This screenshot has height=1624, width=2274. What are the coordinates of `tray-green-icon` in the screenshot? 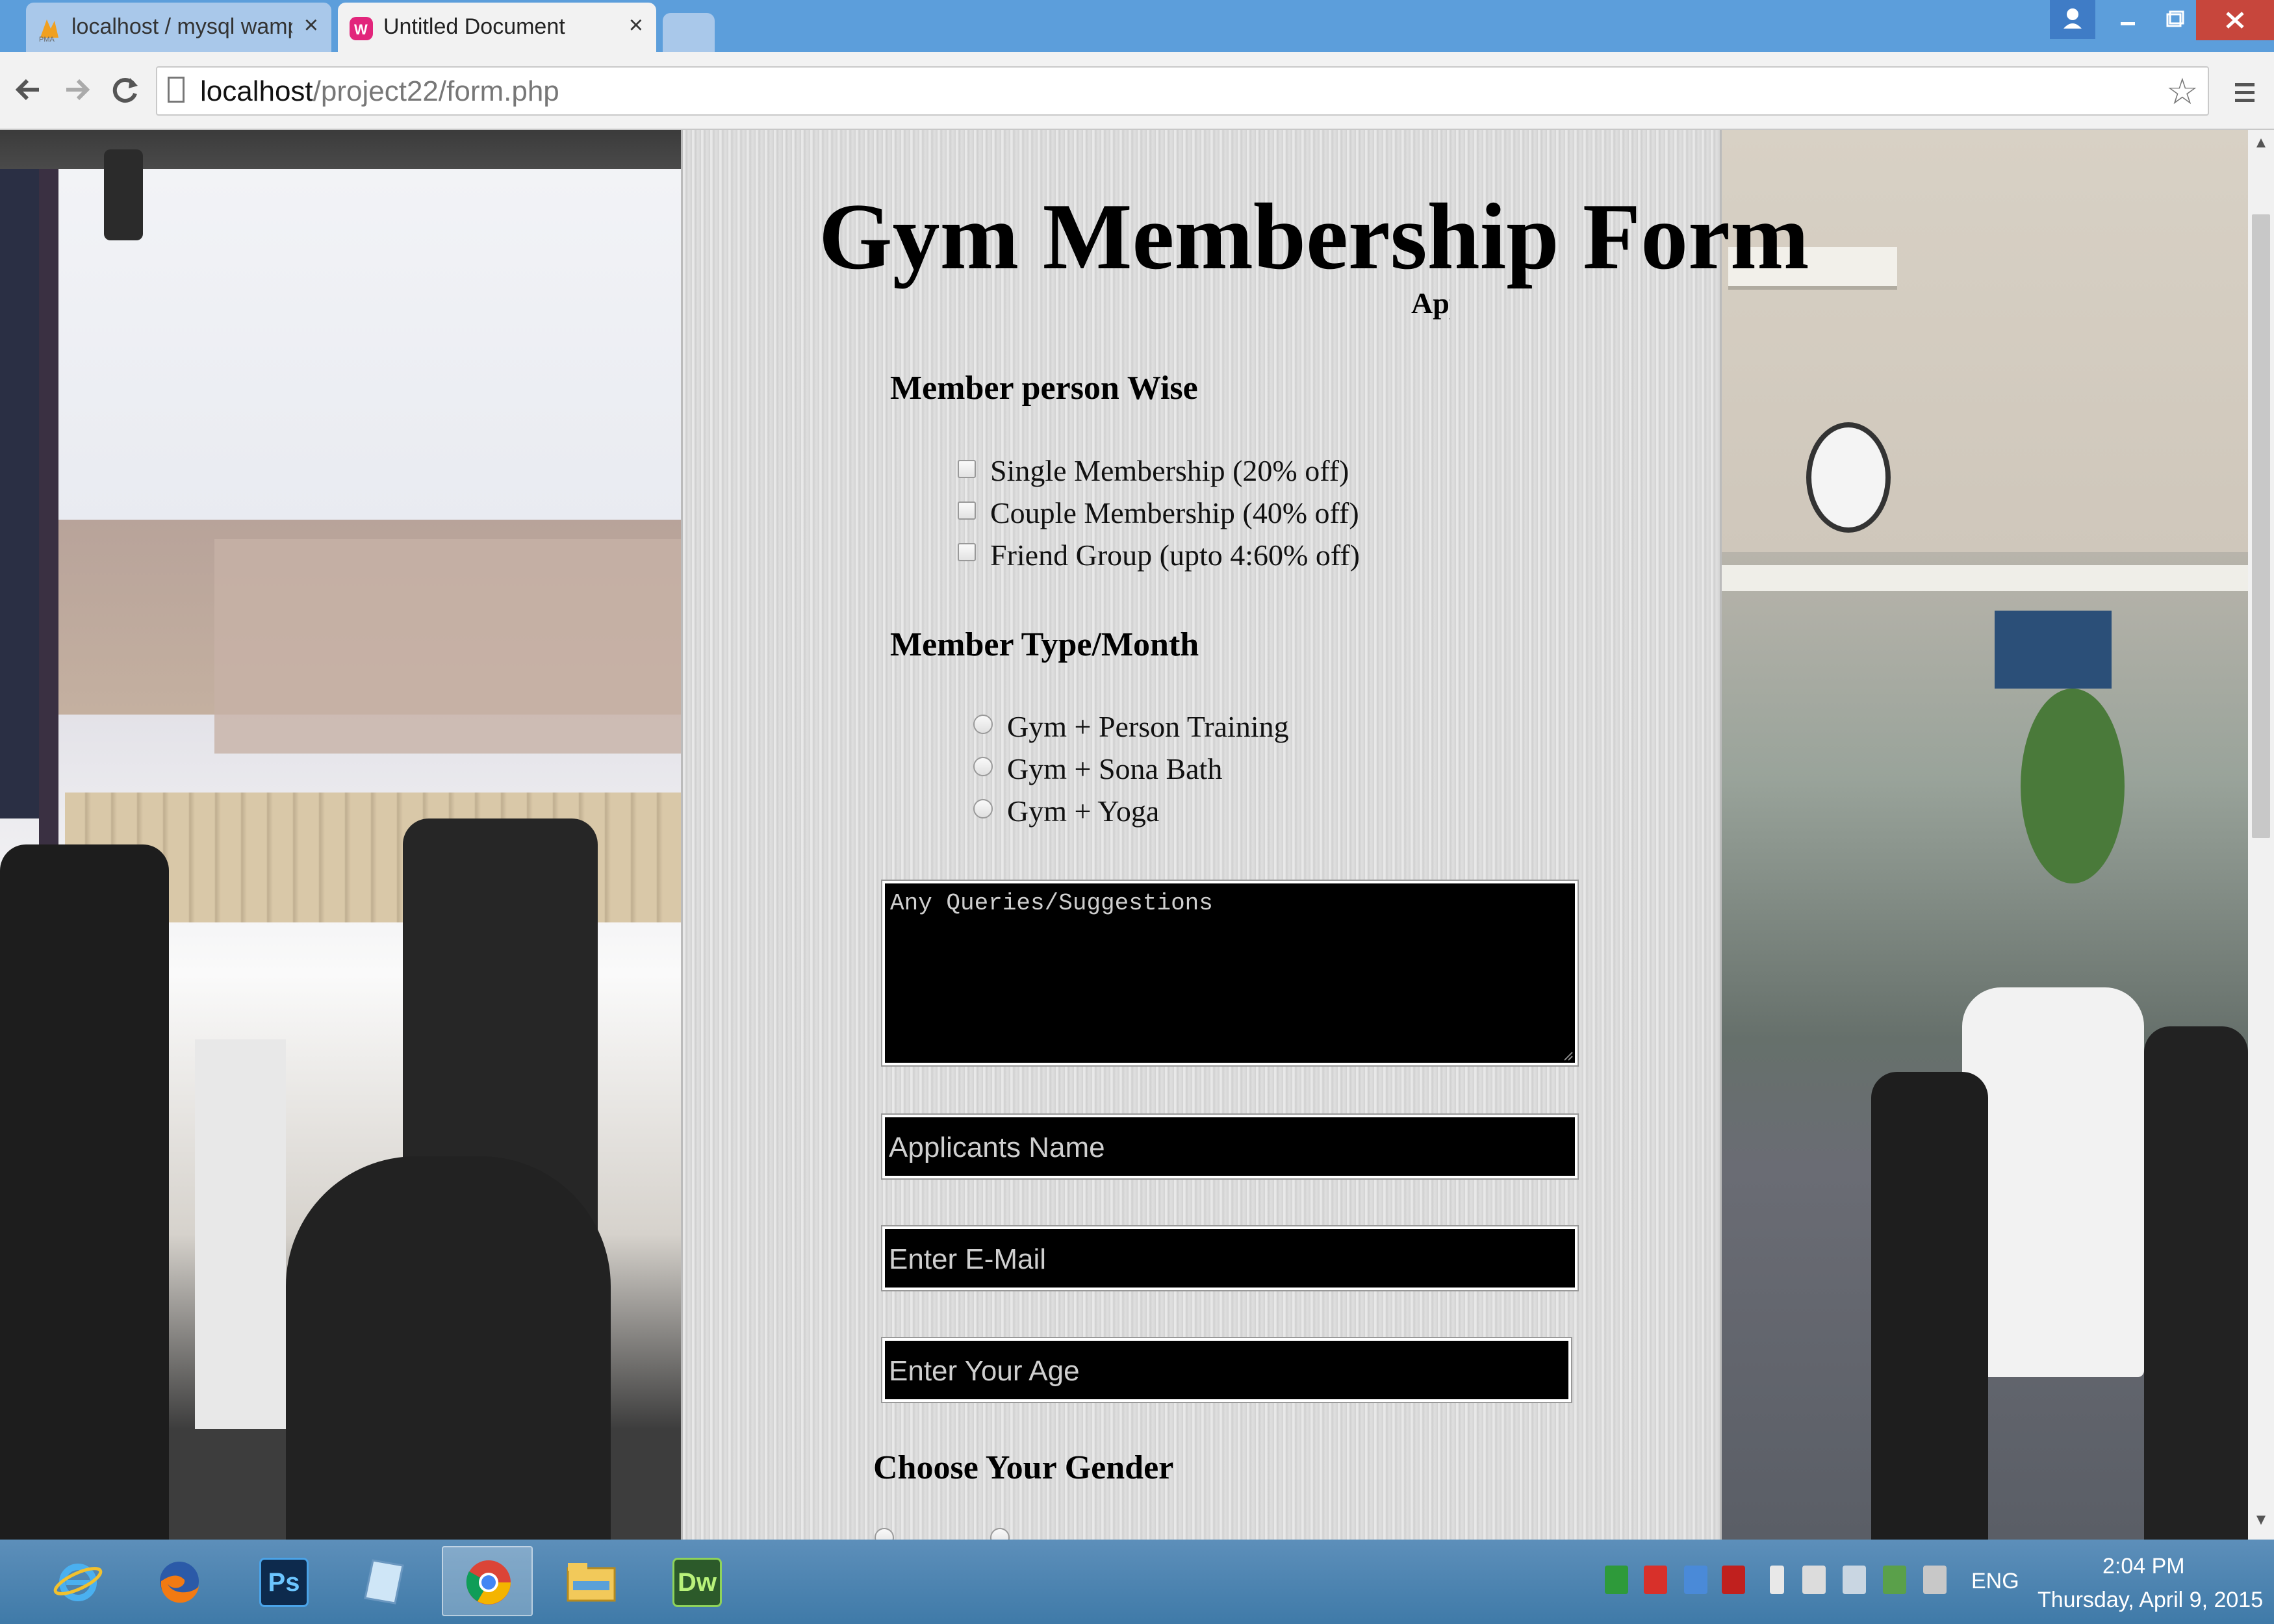 It's located at (1616, 1580).